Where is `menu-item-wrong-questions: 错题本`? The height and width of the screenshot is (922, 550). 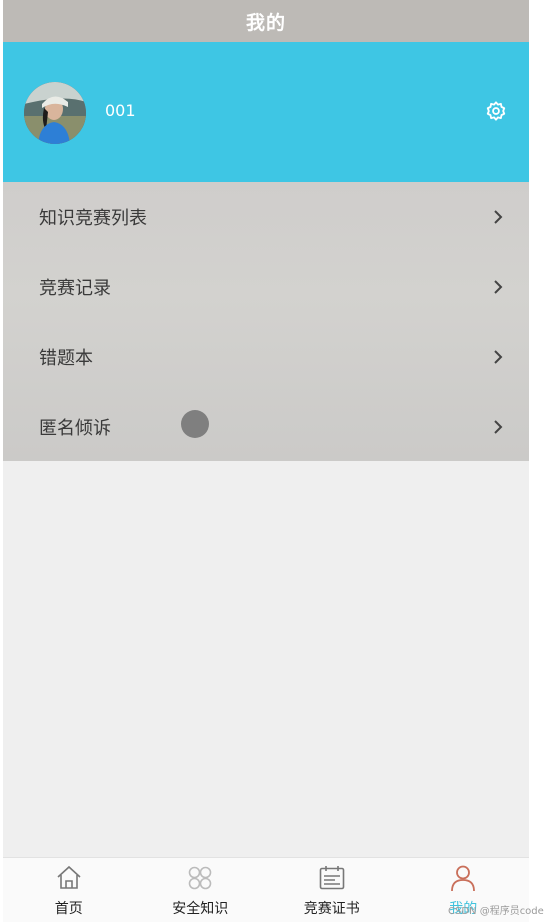
menu-item-wrong-questions: 错题本 is located at coordinates (266, 357).